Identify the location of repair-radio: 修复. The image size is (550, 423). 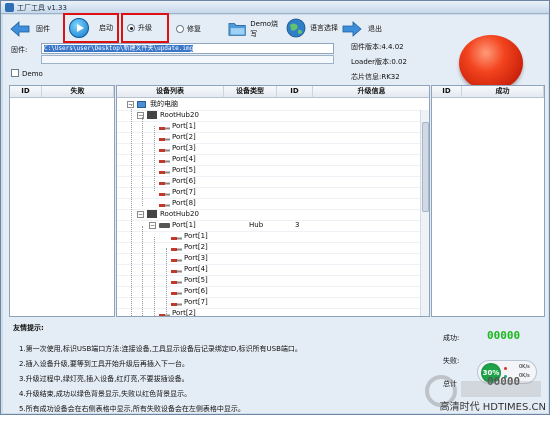
(198, 29).